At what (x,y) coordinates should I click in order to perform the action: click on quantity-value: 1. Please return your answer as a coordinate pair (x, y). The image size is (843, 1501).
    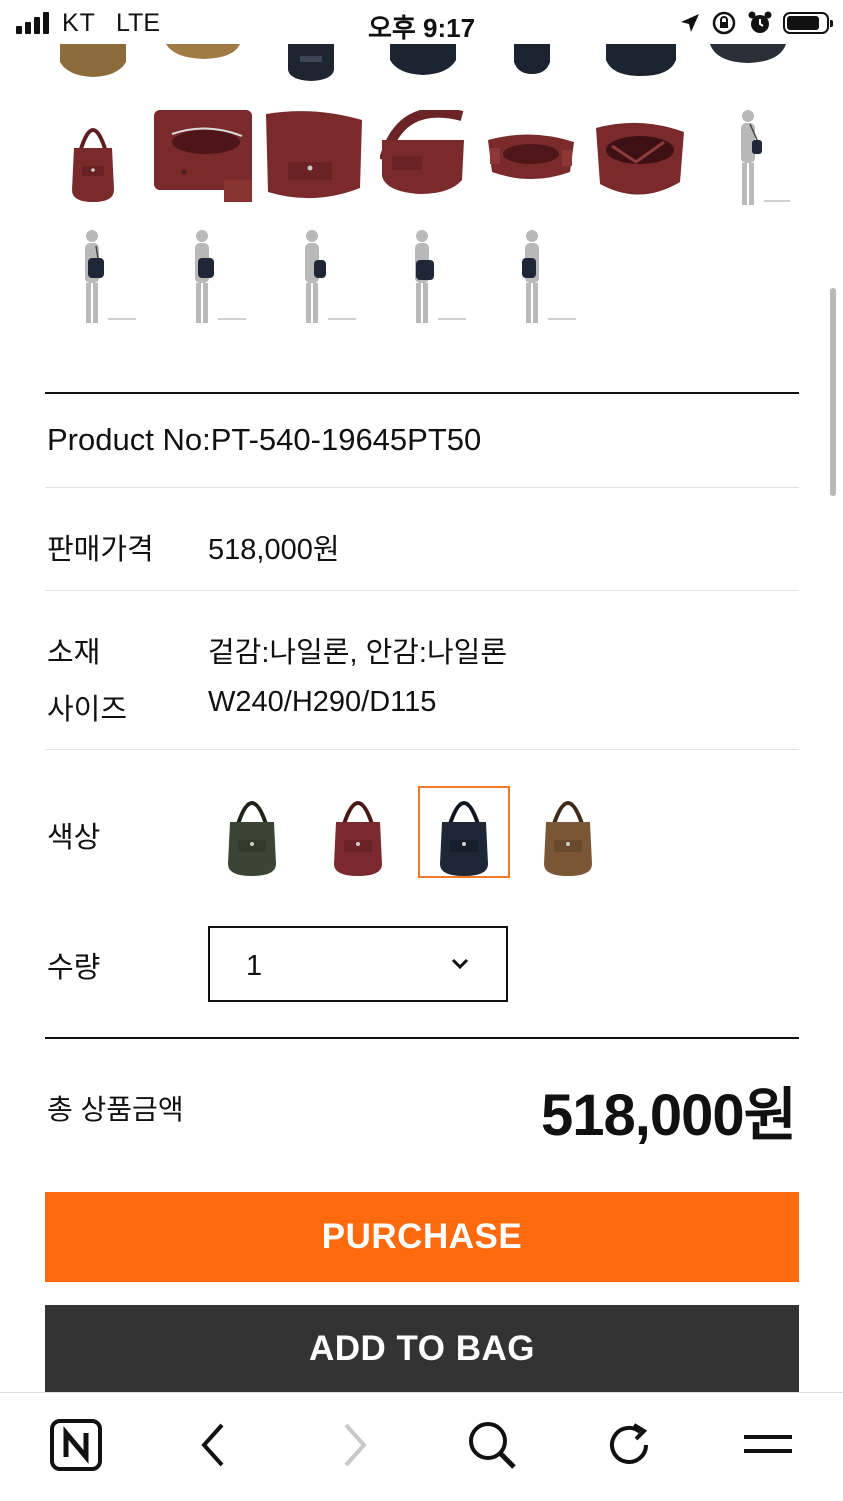
    Looking at the image, I should click on (254, 966).